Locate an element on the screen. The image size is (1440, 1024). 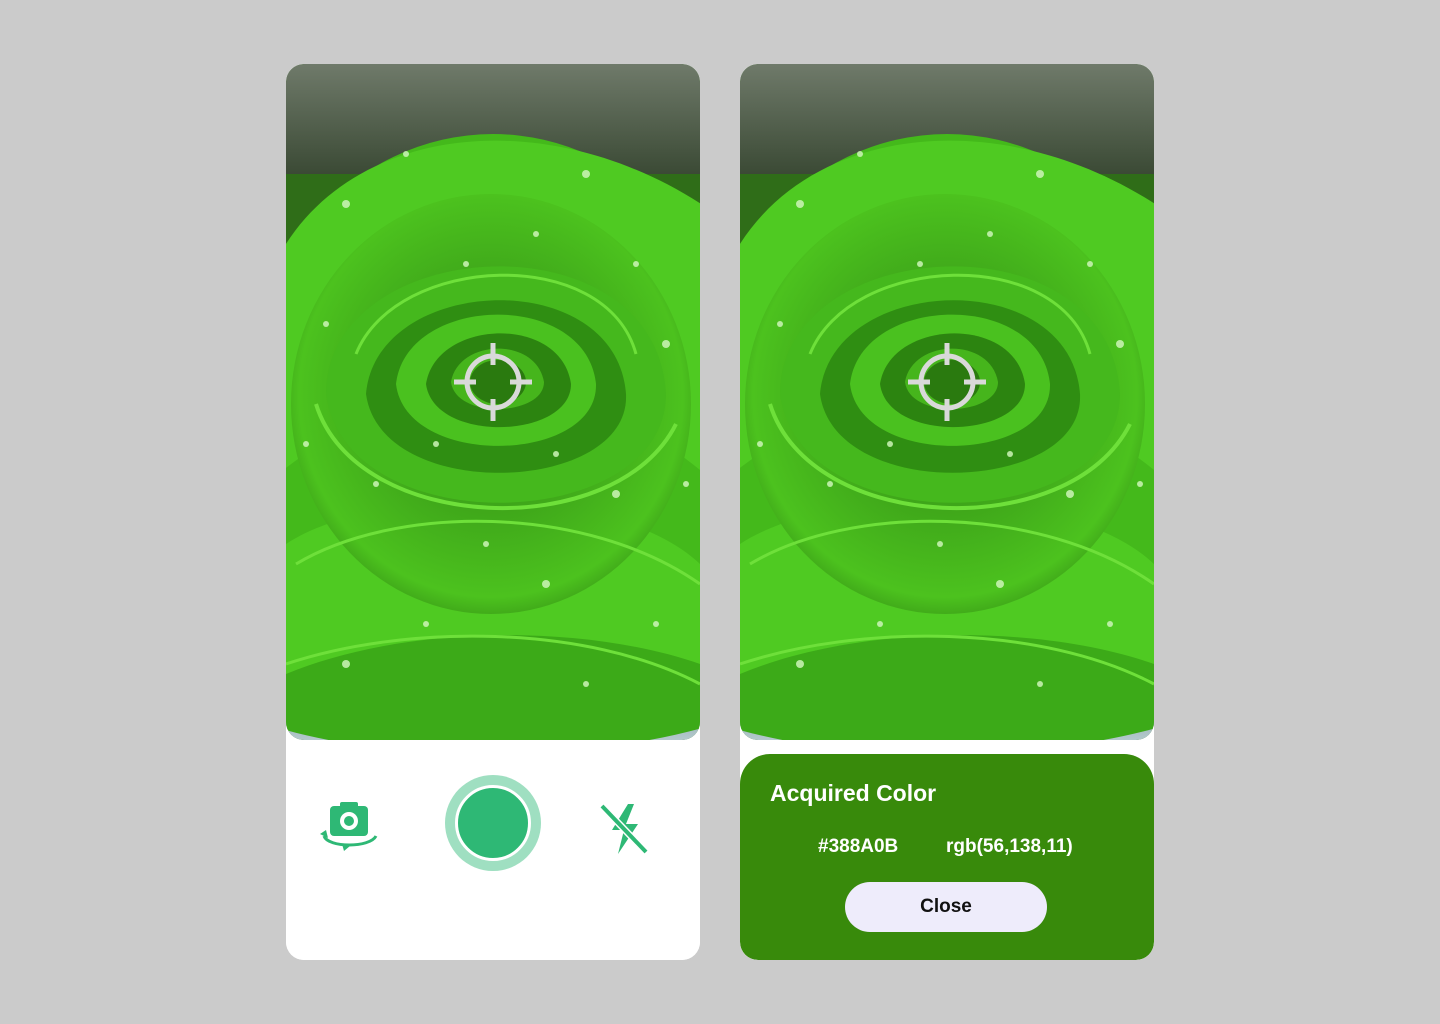
shutter-button is located at coordinates (493, 823).